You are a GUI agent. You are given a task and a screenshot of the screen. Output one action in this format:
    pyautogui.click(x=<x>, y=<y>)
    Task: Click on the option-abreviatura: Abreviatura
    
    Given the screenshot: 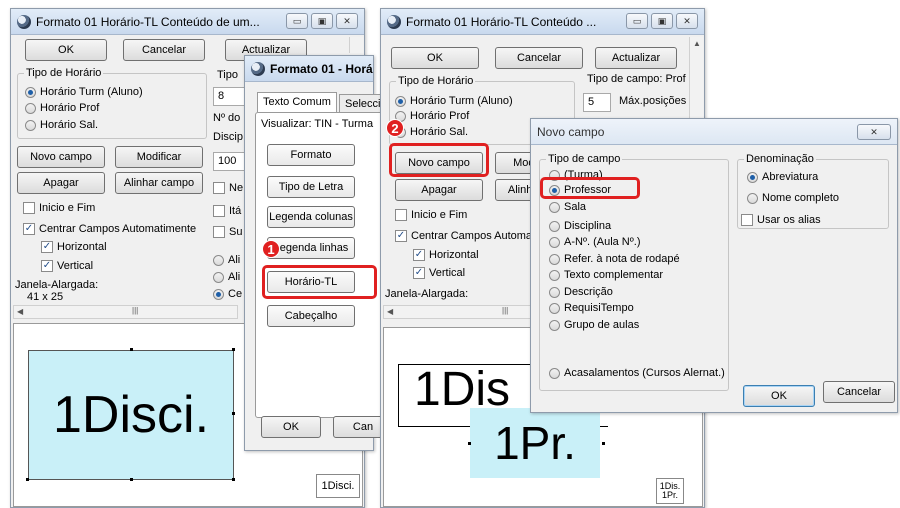 What is the action you would take?
    pyautogui.click(x=782, y=177)
    